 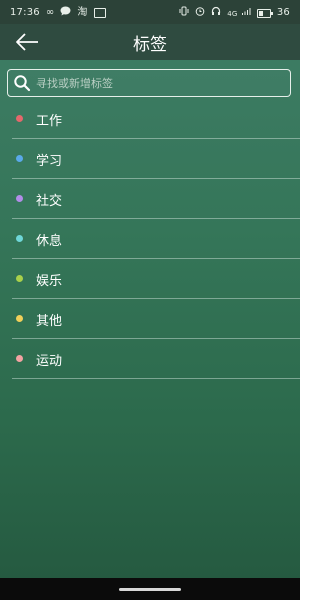 I want to click on tag-label: 社交, so click(x=49, y=201).